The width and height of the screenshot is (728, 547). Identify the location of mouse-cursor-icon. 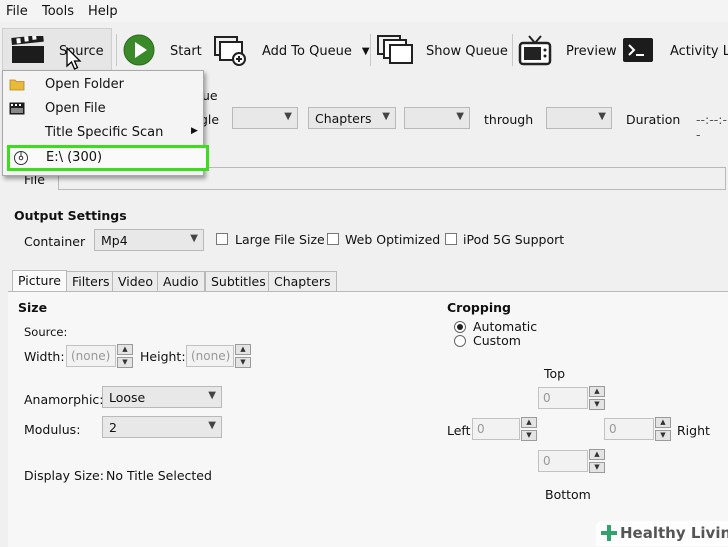
(74, 60).